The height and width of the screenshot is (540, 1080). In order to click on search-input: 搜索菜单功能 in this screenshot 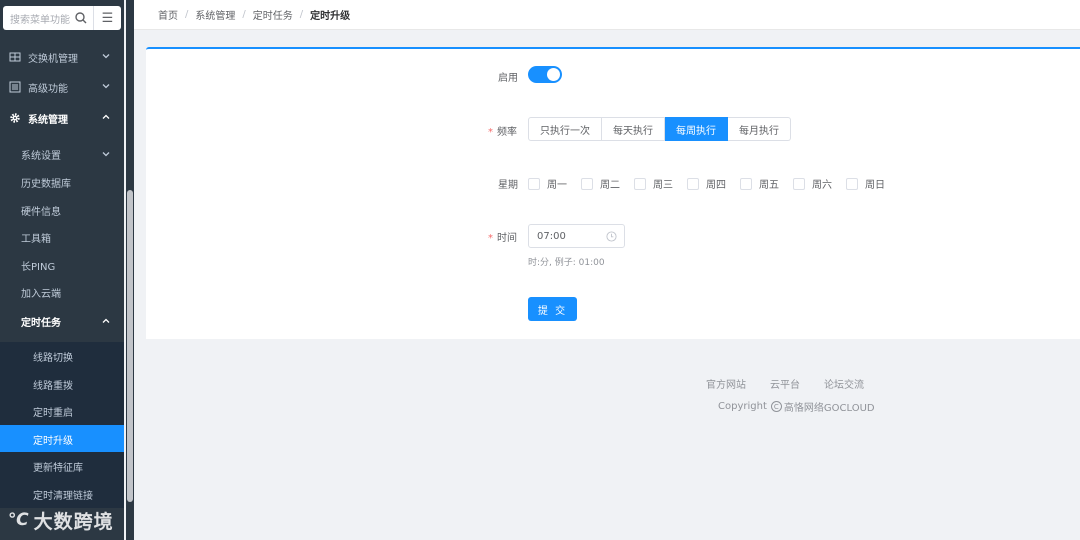, I will do `click(48, 18)`.